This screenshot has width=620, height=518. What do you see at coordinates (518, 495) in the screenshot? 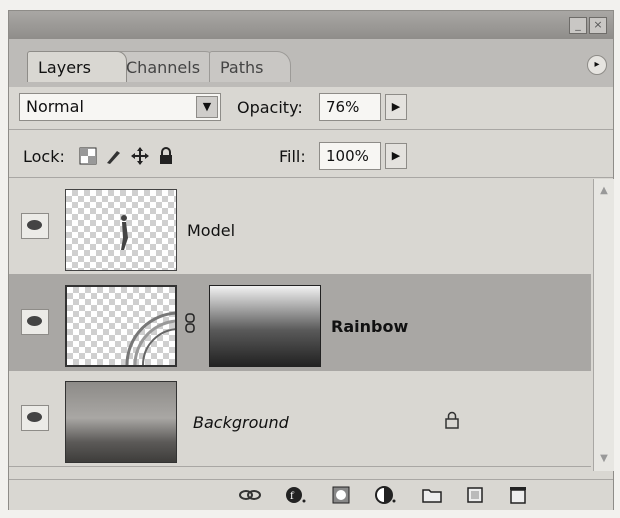
I see `trash-icon` at bounding box center [518, 495].